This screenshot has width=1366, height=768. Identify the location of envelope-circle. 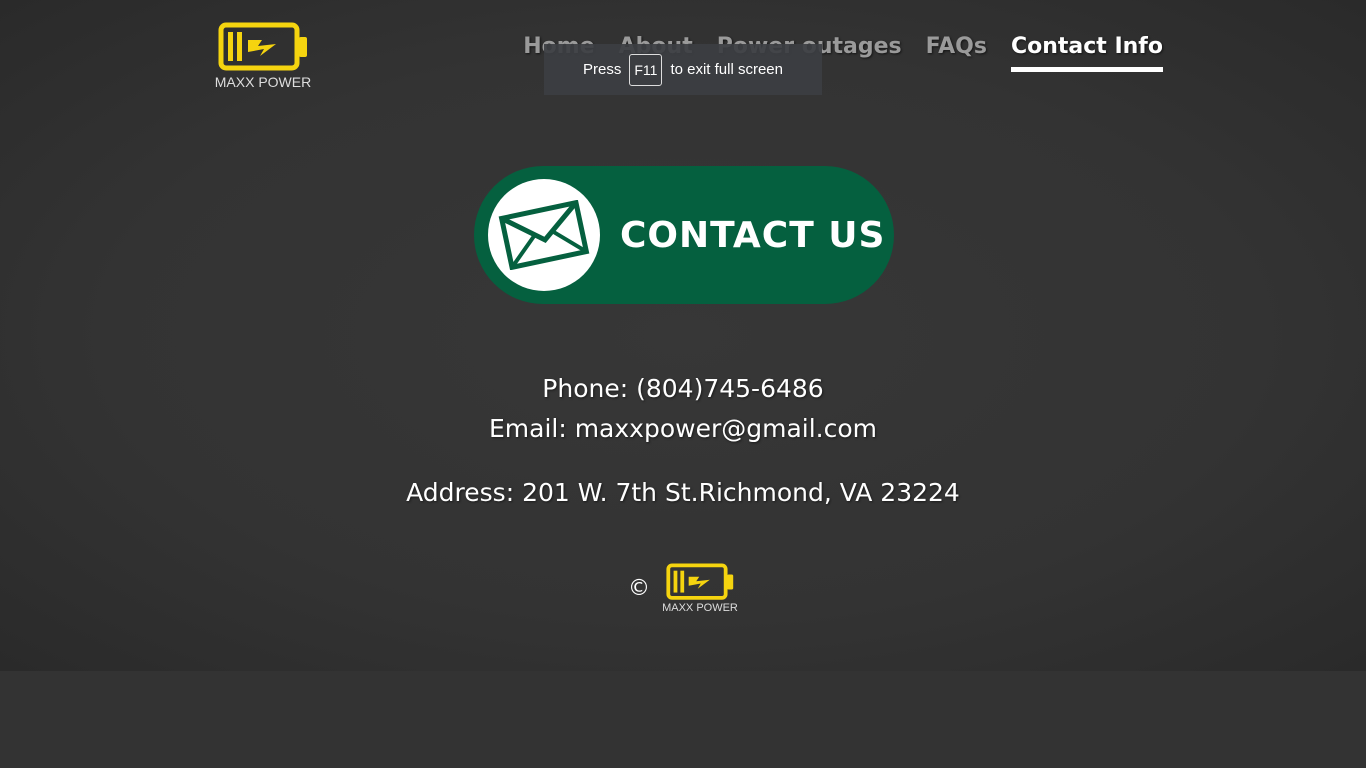
(544, 235).